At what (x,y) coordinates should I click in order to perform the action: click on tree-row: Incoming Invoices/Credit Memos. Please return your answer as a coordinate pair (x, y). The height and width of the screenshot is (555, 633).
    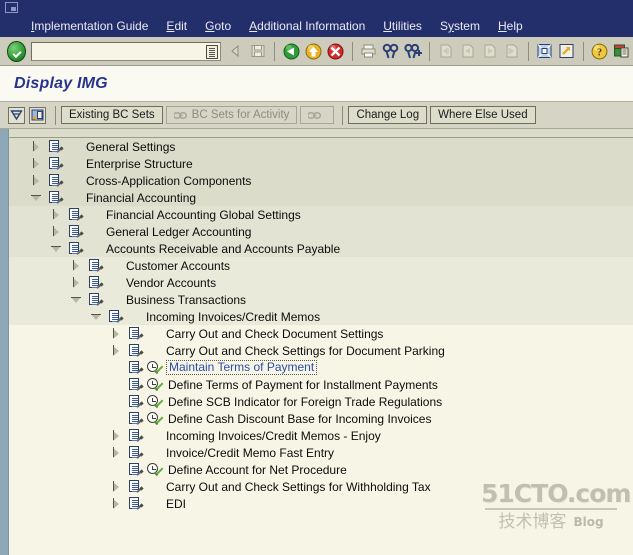
    Looking at the image, I should click on (321, 316).